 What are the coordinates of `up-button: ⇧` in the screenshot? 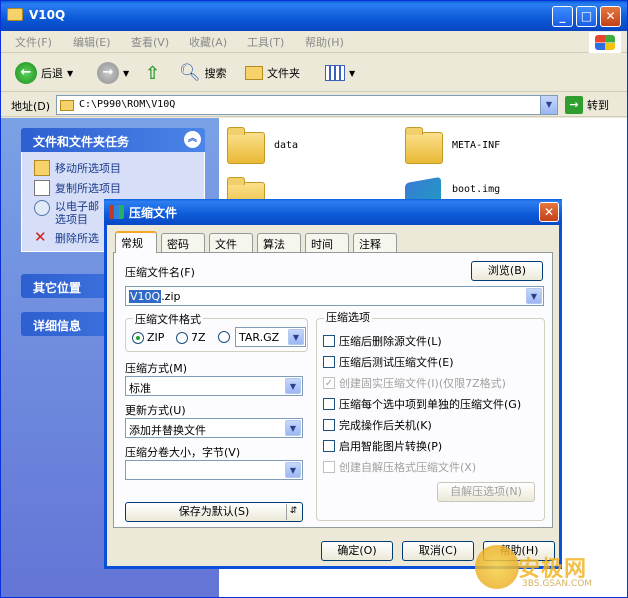 It's located at (152, 73).